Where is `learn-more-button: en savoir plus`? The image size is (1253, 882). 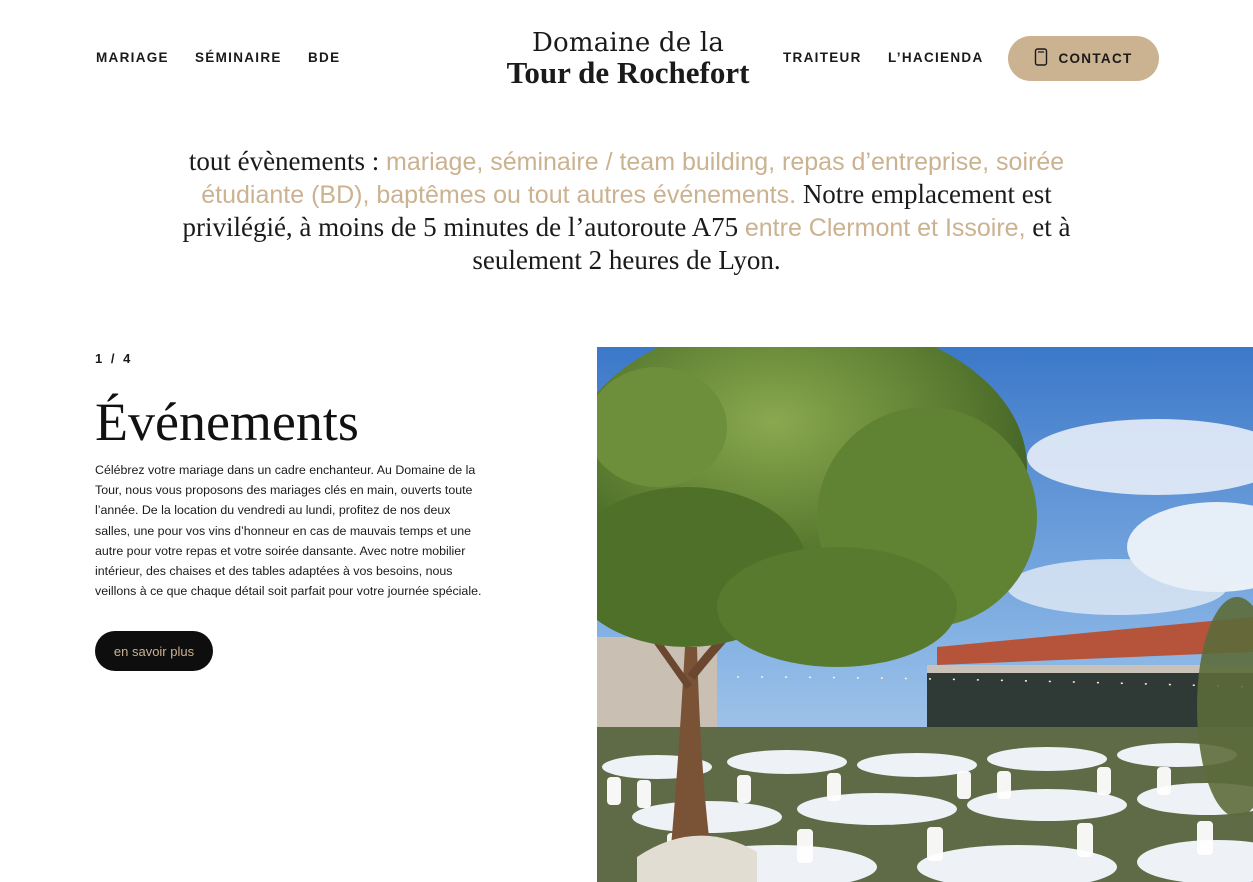 learn-more-button: en savoir plus is located at coordinates (154, 651).